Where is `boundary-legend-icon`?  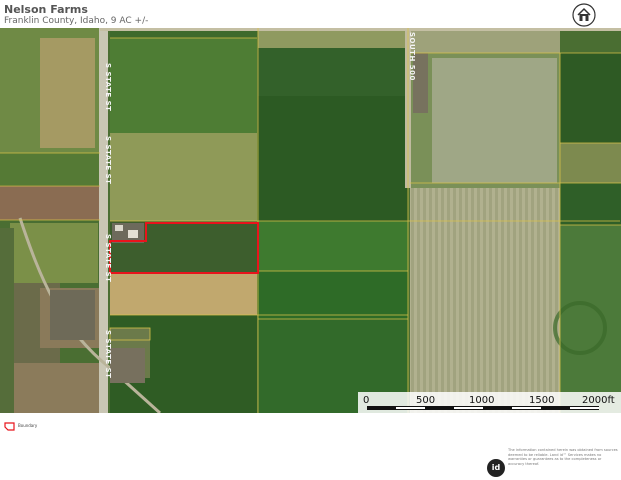
boundary-legend-icon is located at coordinates (9, 426).